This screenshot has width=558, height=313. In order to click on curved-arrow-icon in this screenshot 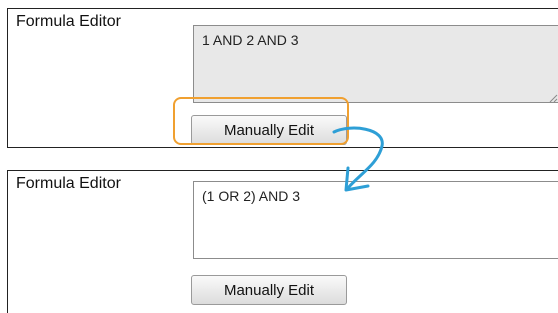, I will do `click(358, 159)`.